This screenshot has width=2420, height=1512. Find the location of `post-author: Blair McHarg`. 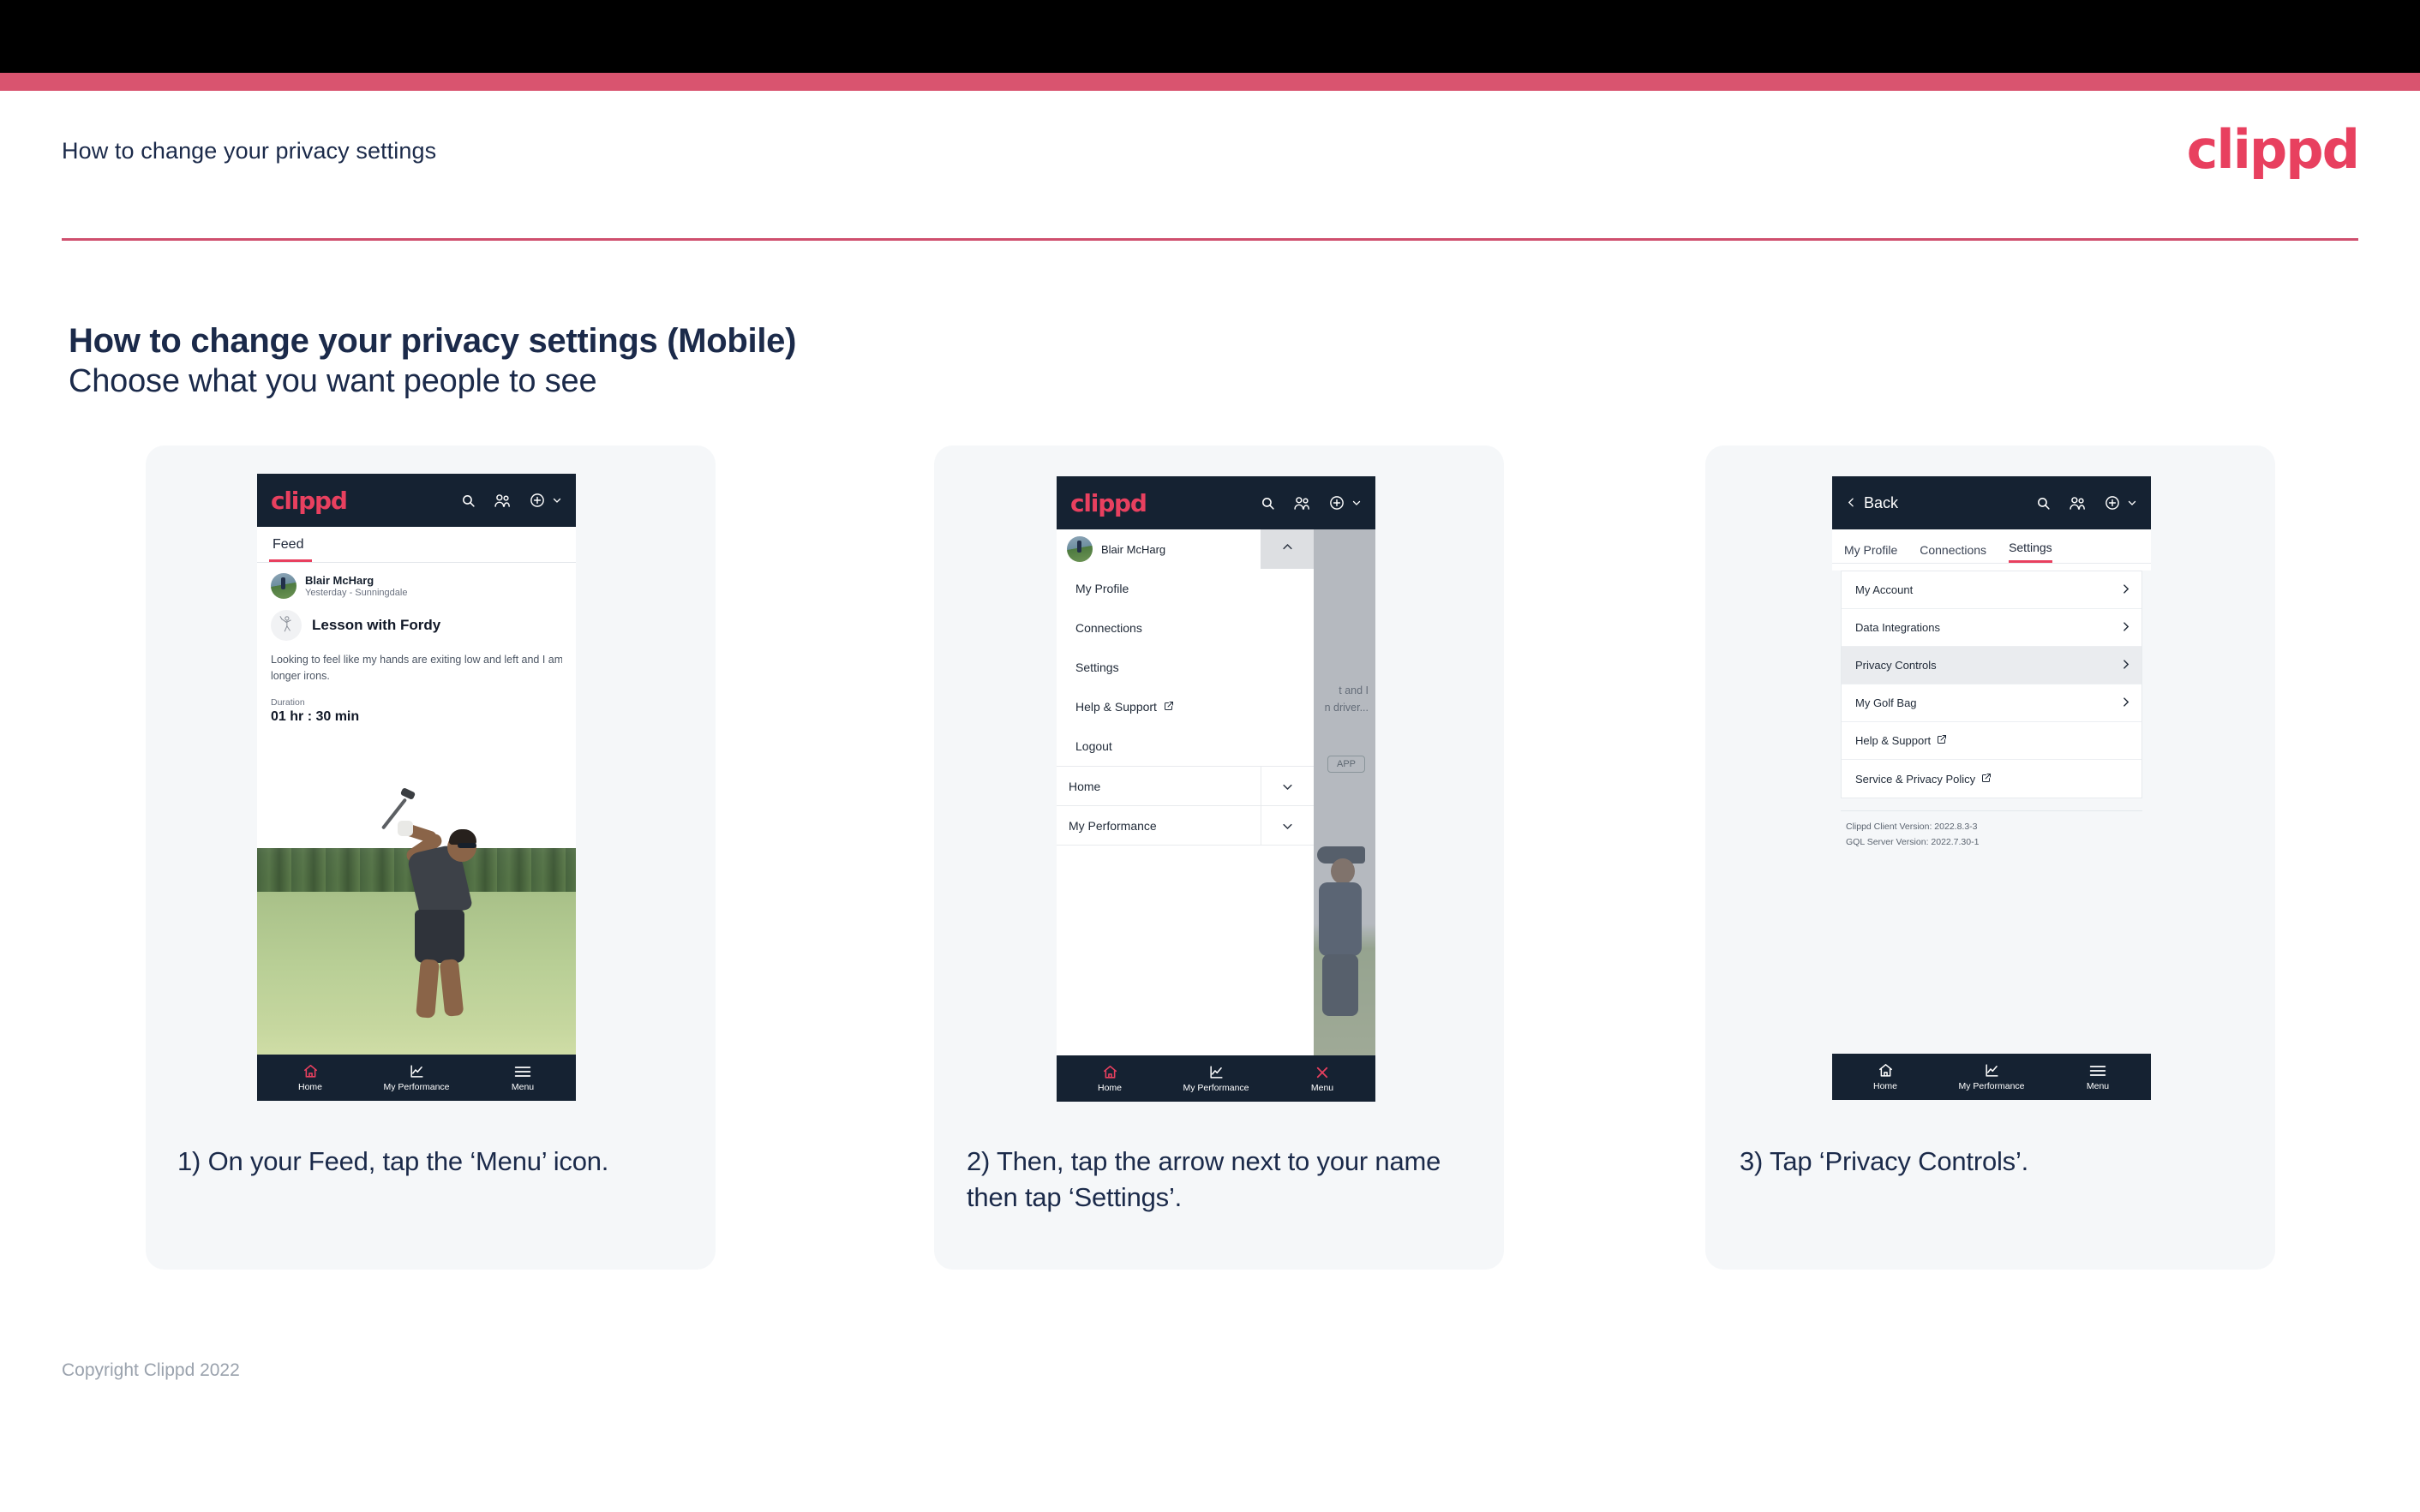

post-author: Blair McHarg is located at coordinates (339, 580).